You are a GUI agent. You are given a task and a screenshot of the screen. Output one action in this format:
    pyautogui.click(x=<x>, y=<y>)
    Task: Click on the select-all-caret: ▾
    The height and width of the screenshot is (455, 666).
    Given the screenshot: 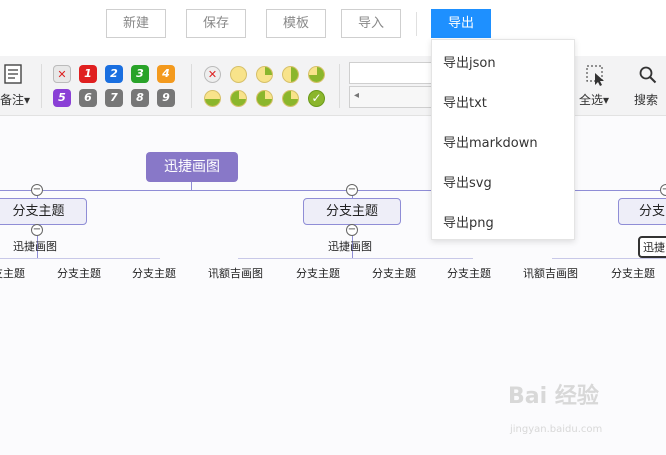 What is the action you would take?
    pyautogui.click(x=606, y=100)
    